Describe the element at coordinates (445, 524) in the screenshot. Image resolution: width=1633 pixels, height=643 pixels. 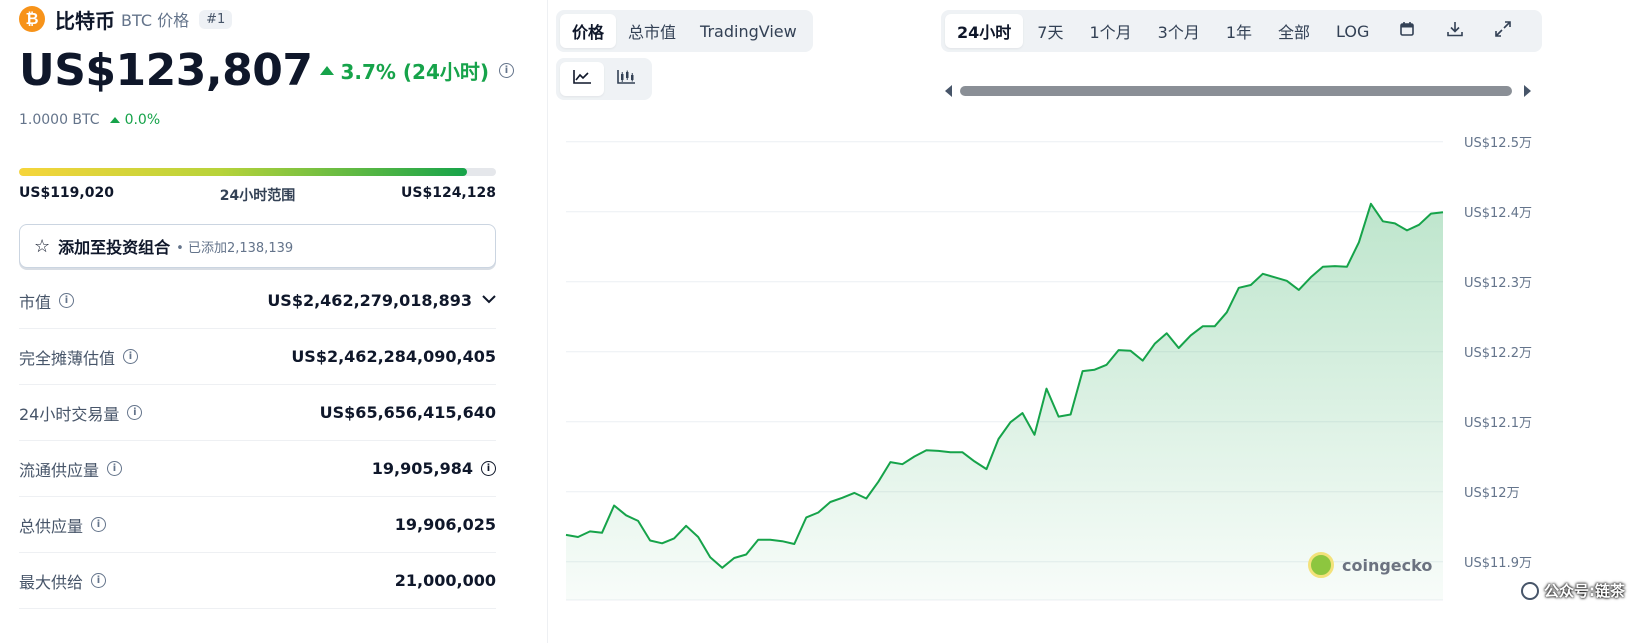
I see `stat-value: 19,906,025` at that location.